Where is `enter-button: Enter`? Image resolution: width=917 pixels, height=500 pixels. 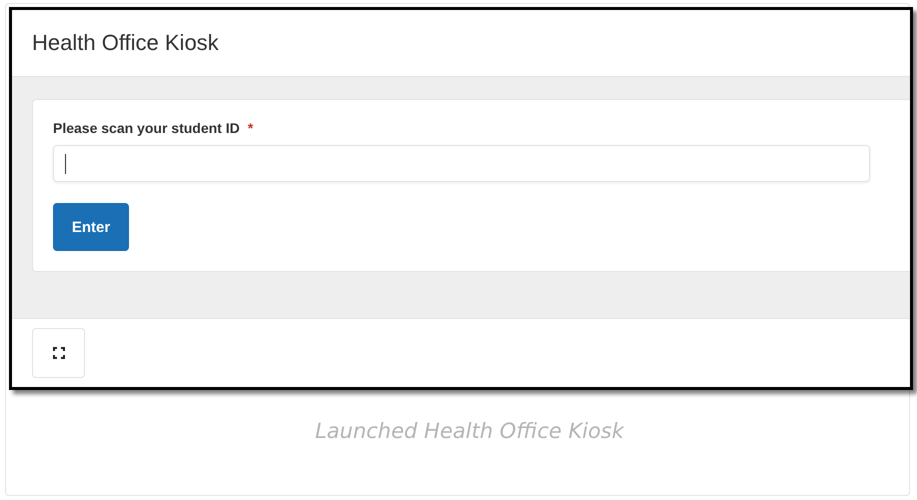 enter-button: Enter is located at coordinates (91, 227).